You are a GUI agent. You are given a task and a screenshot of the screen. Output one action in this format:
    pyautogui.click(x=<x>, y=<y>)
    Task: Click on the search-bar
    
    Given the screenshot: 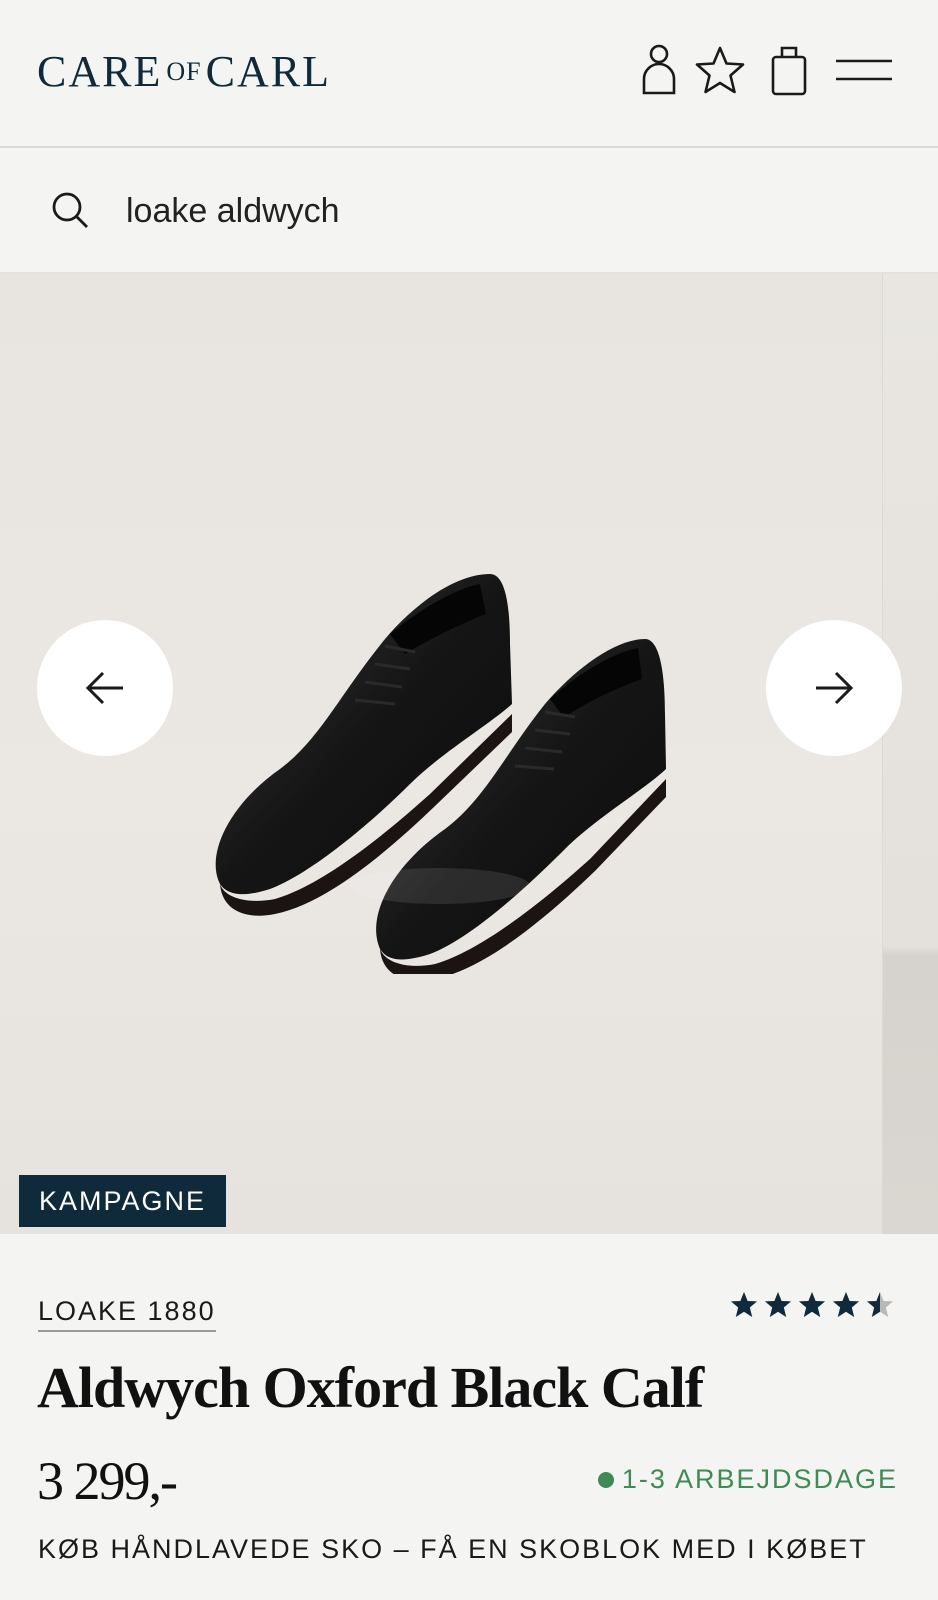 What is the action you would take?
    pyautogui.click(x=469, y=211)
    